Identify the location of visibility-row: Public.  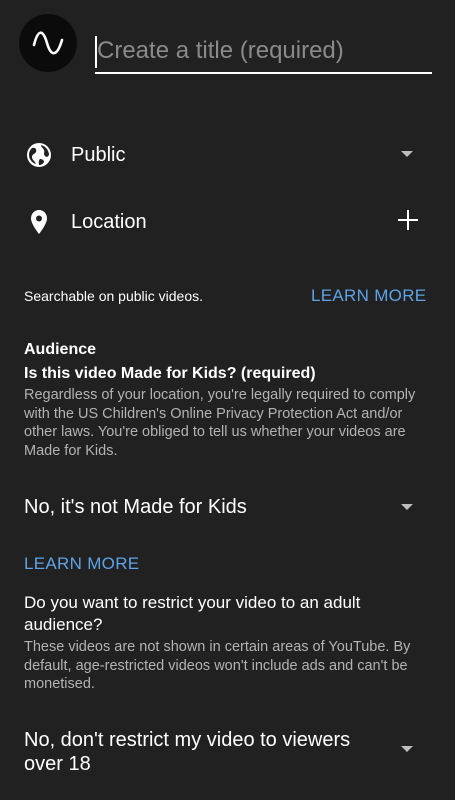
(227, 154).